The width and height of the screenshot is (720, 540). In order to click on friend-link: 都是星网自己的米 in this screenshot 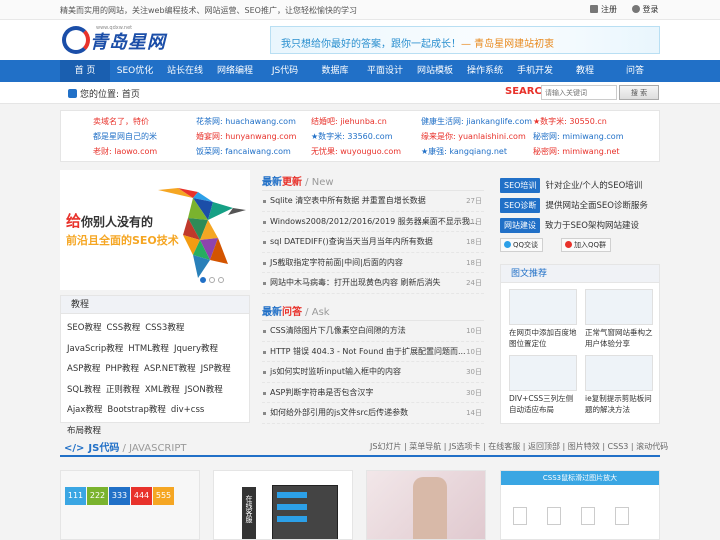, I will do `click(125, 136)`.